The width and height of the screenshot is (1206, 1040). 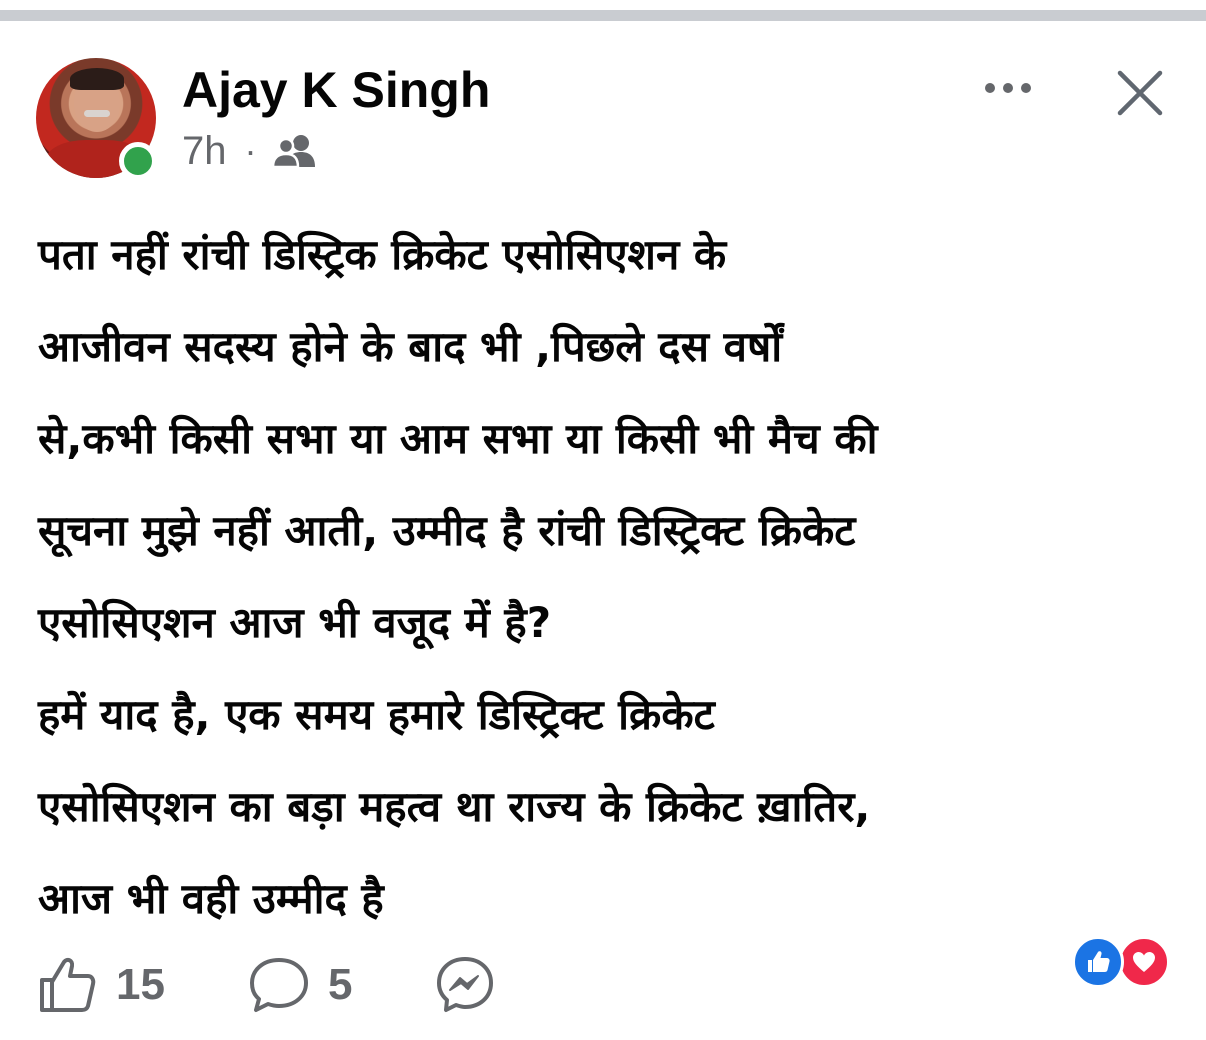 I want to click on close-icon, so click(x=1140, y=93).